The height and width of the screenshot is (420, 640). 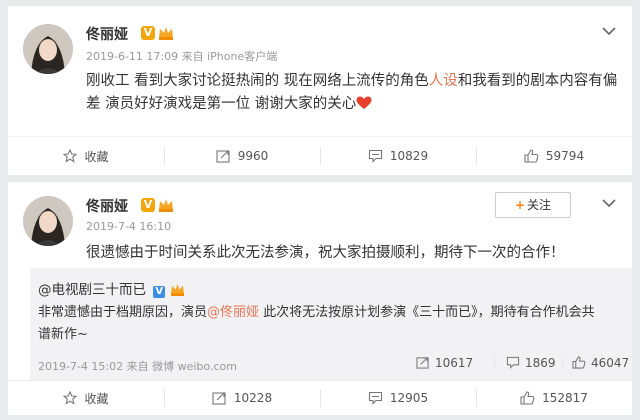 I want to click on mention-link: @佟丽娅, so click(x=233, y=312).